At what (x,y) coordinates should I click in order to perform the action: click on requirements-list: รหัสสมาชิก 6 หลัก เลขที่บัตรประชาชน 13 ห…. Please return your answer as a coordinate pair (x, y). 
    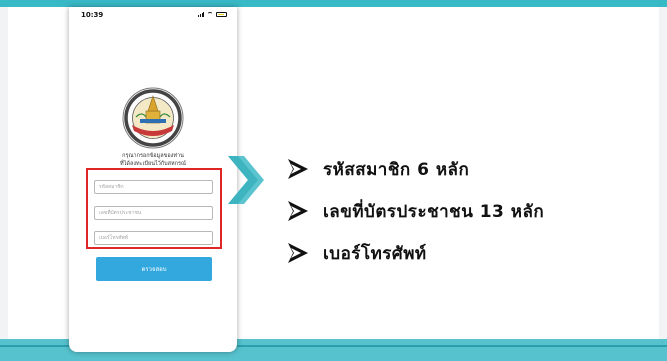
    Looking at the image, I should click on (415, 211).